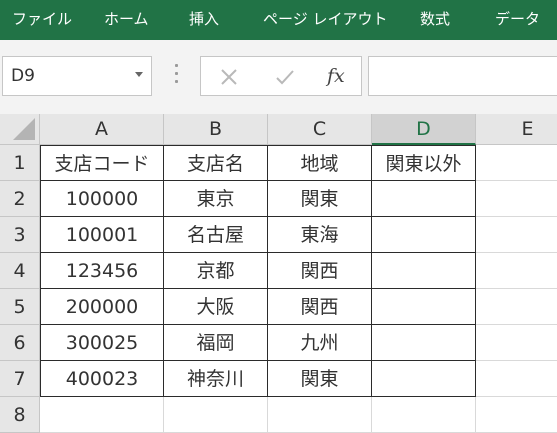 This screenshot has width=557, height=433. Describe the element at coordinates (424, 307) in the screenshot. I see `cell-d5` at that location.